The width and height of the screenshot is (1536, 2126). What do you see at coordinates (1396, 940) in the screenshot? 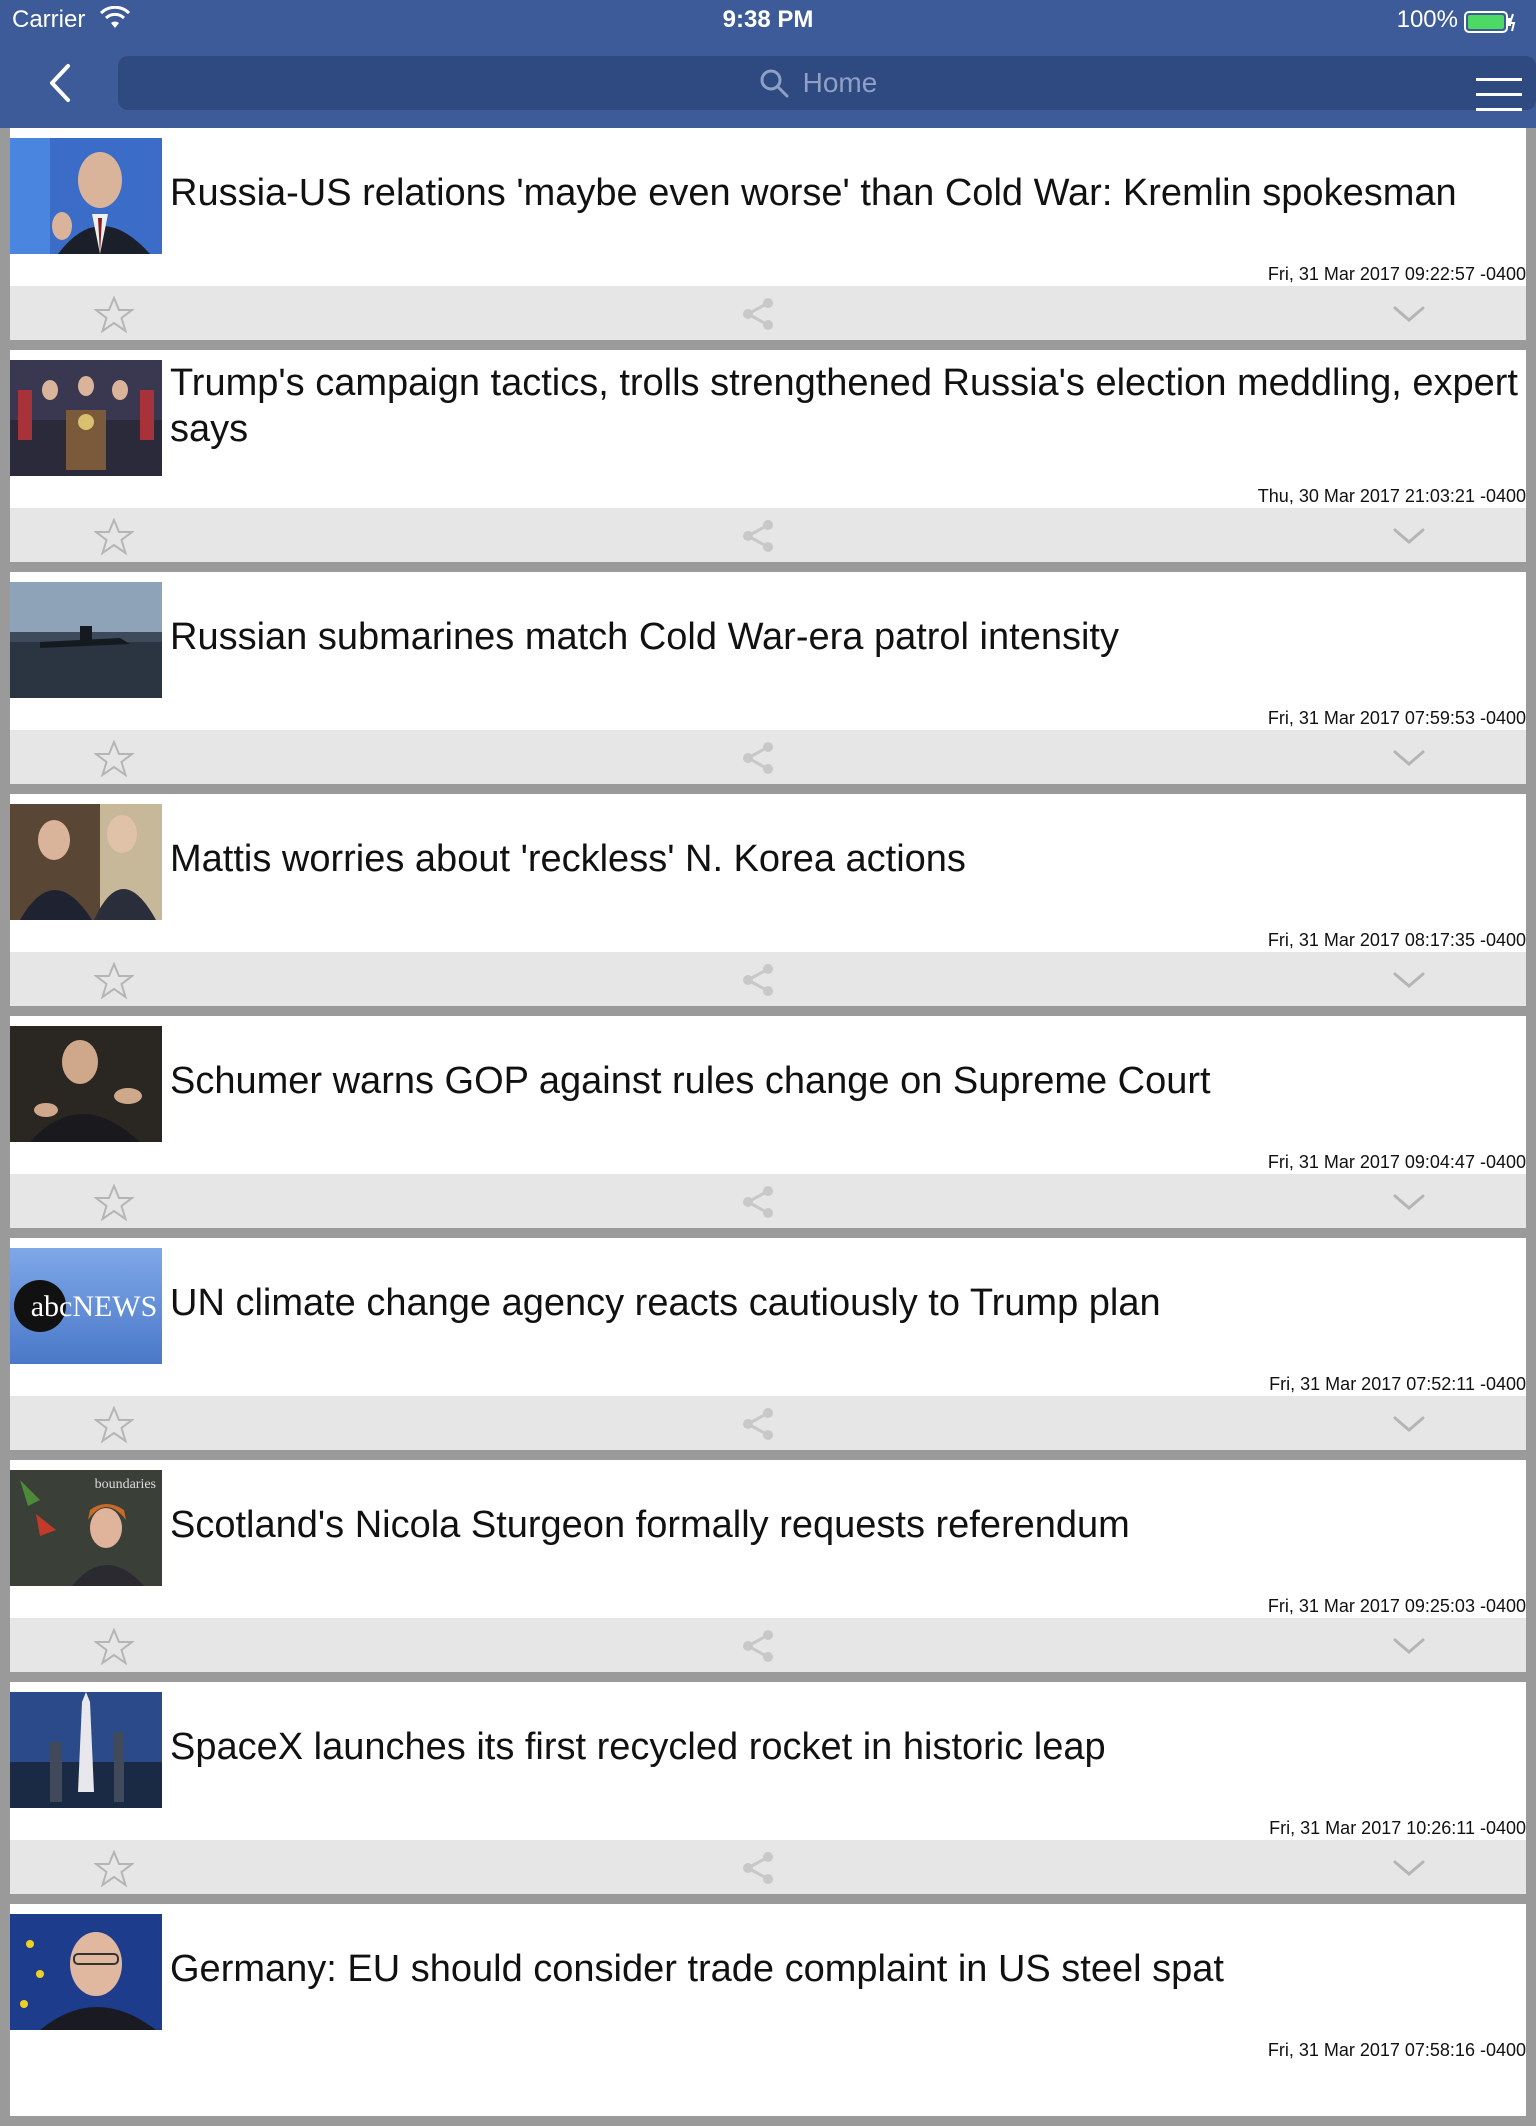
I see `article-date: Fri, 31 Mar 2017 08:17:35 -0400` at bounding box center [1396, 940].